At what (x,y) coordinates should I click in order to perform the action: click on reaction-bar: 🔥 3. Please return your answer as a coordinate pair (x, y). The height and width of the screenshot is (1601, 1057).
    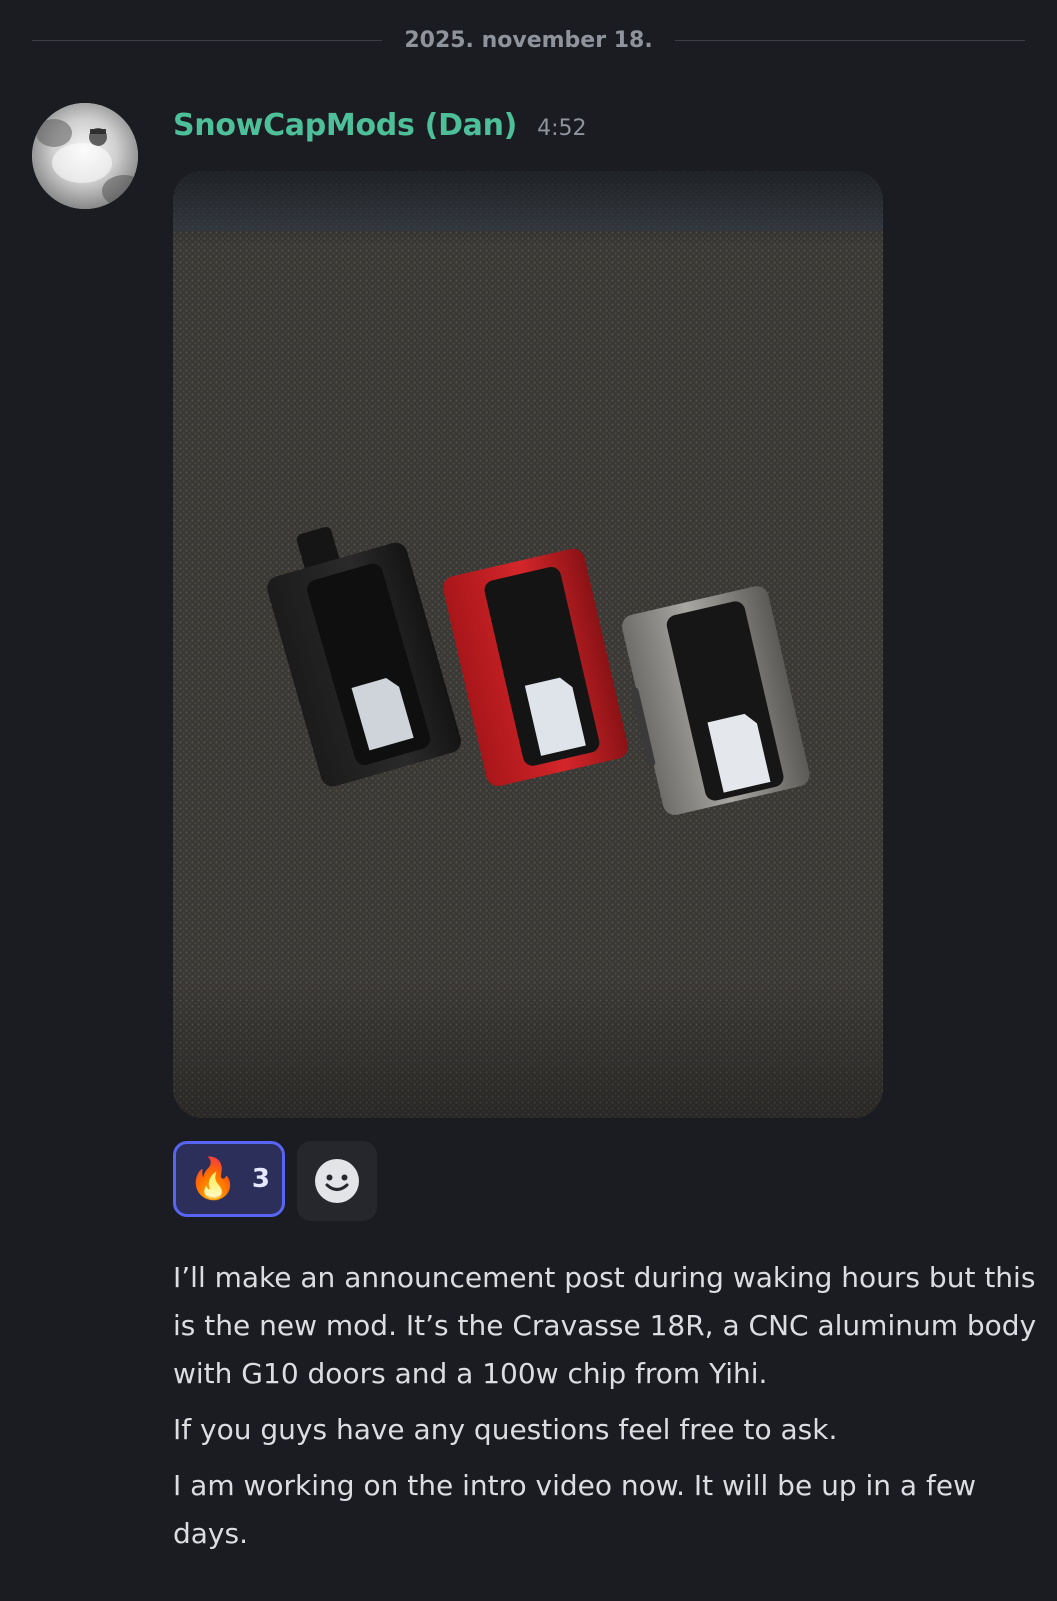
    Looking at the image, I should click on (275, 1181).